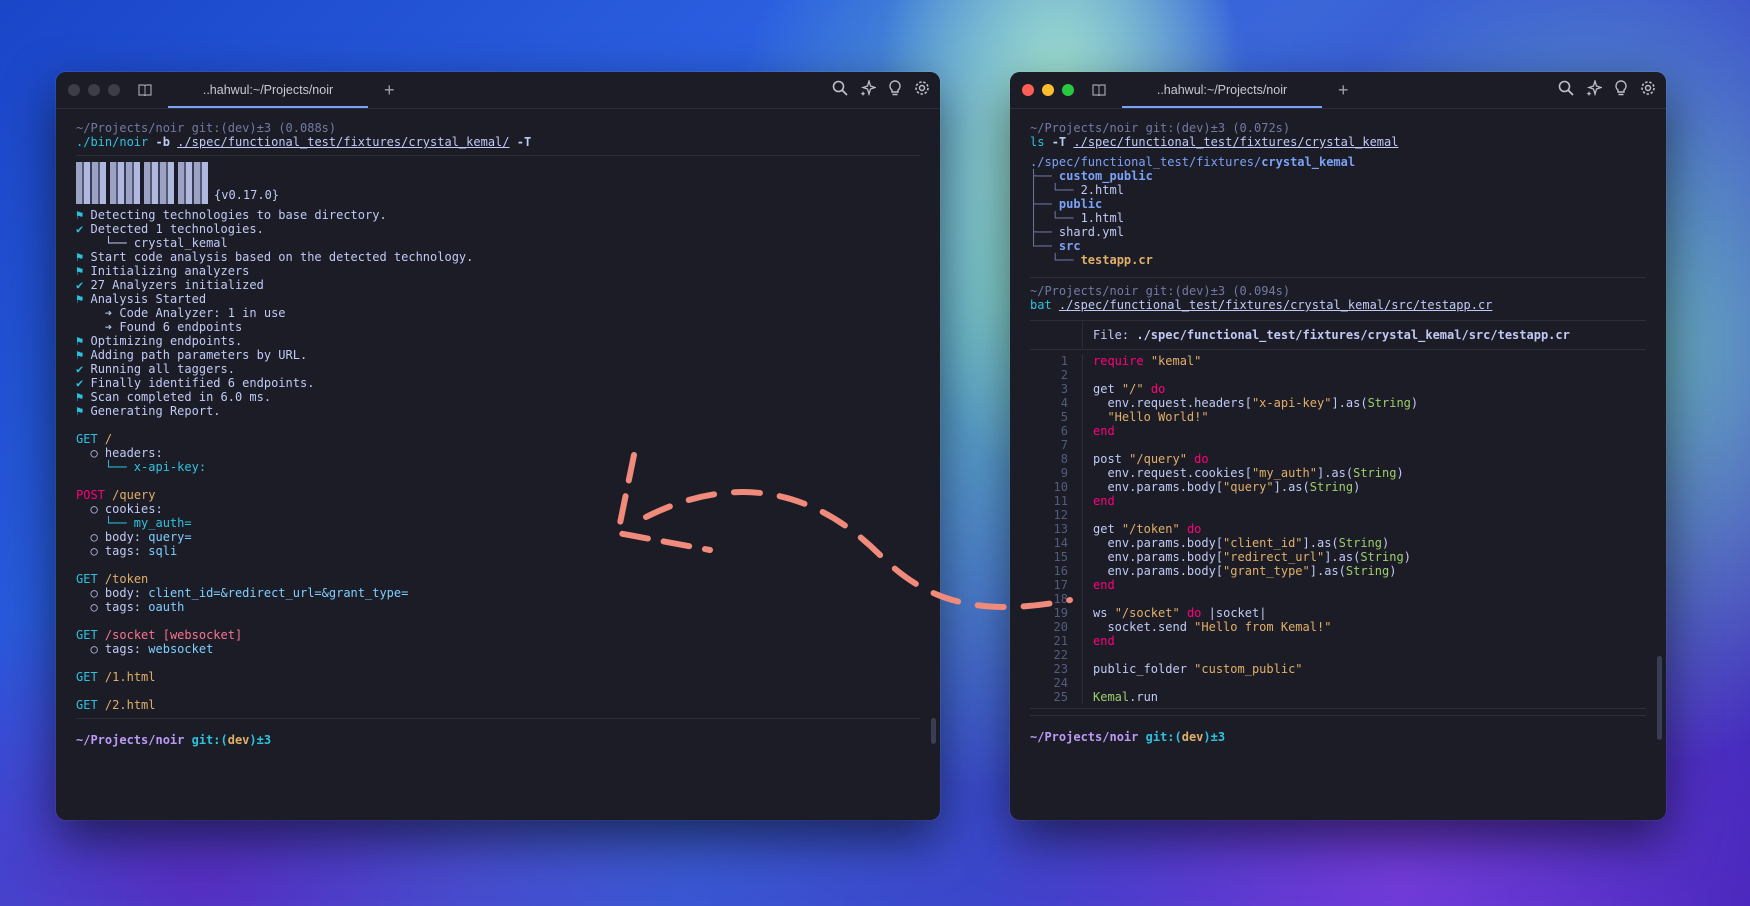 This screenshot has height=906, width=1750. Describe the element at coordinates (498, 183) in the screenshot. I see `noir-logo: {v0.17.0}` at that location.